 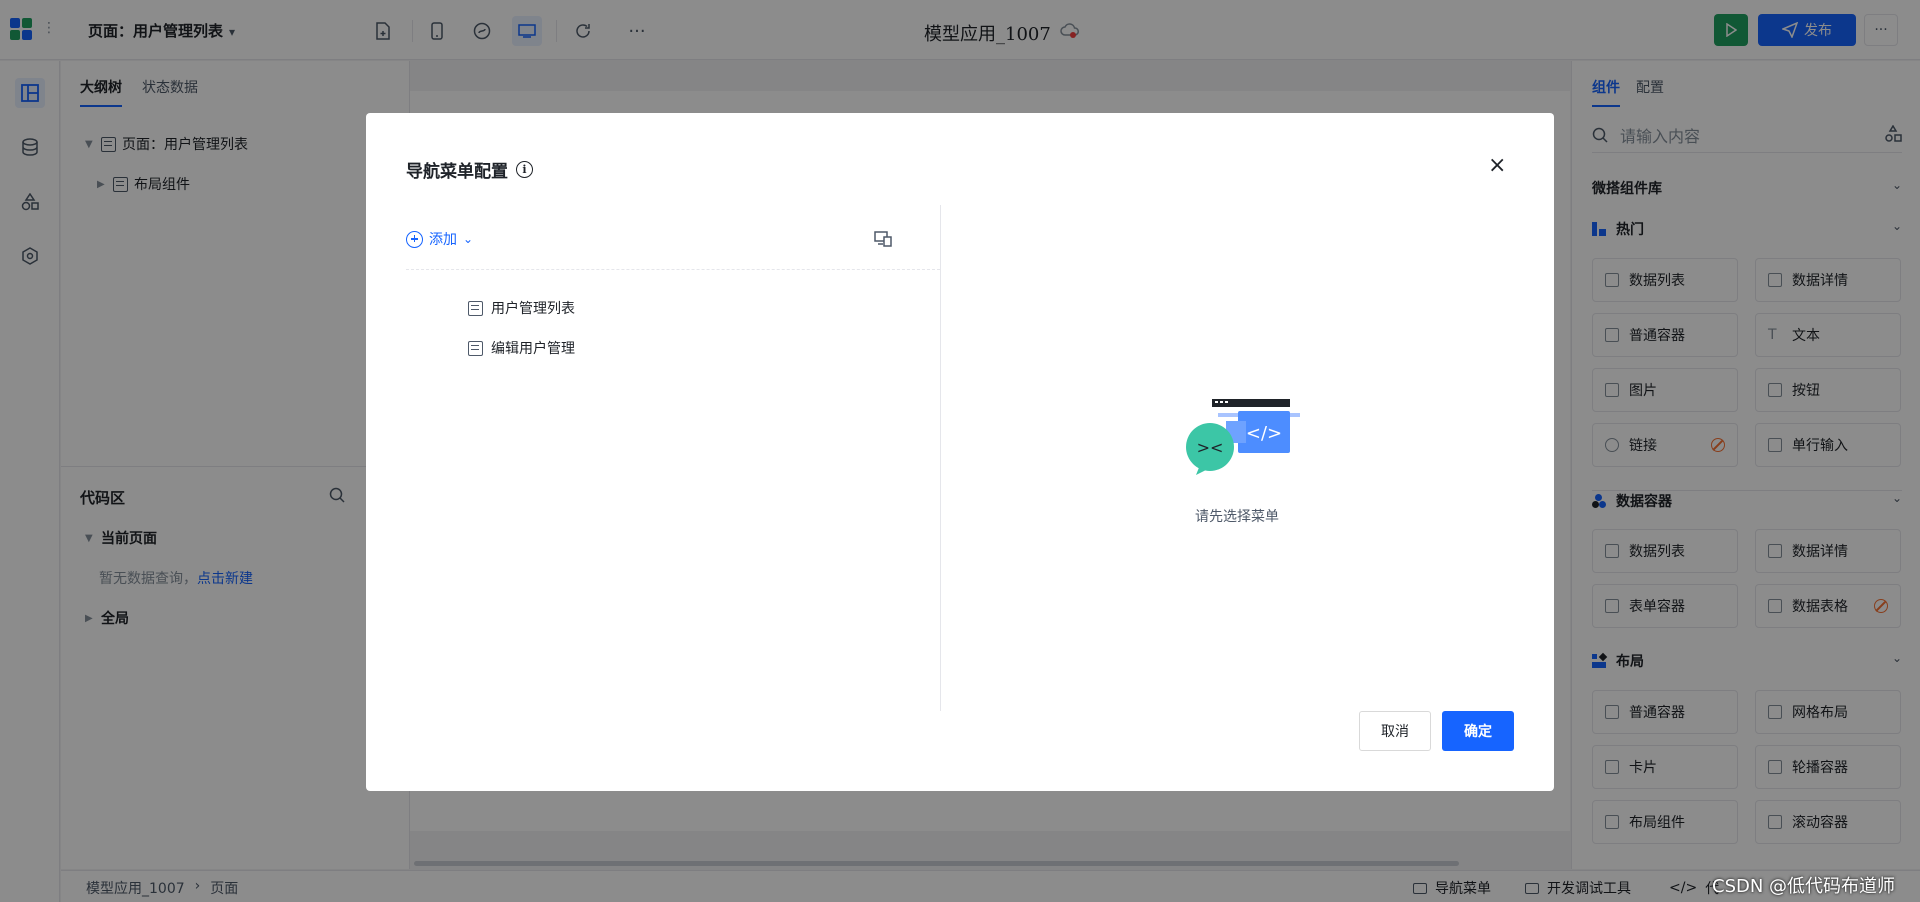 I want to click on empty-state-text: 请先选择菜单, so click(x=1237, y=517).